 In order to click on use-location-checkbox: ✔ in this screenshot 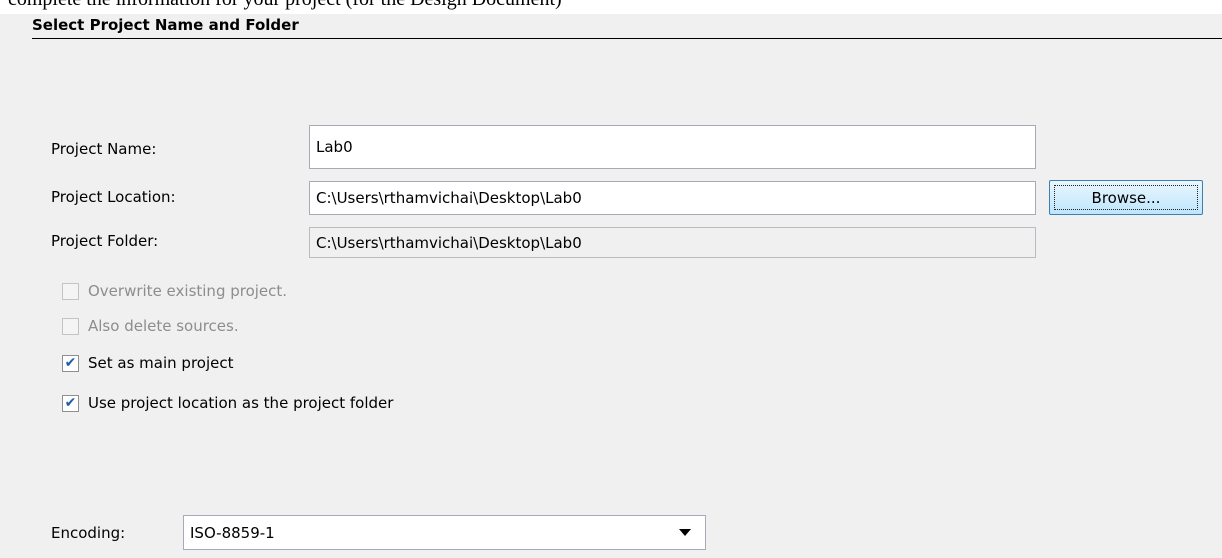, I will do `click(70, 403)`.